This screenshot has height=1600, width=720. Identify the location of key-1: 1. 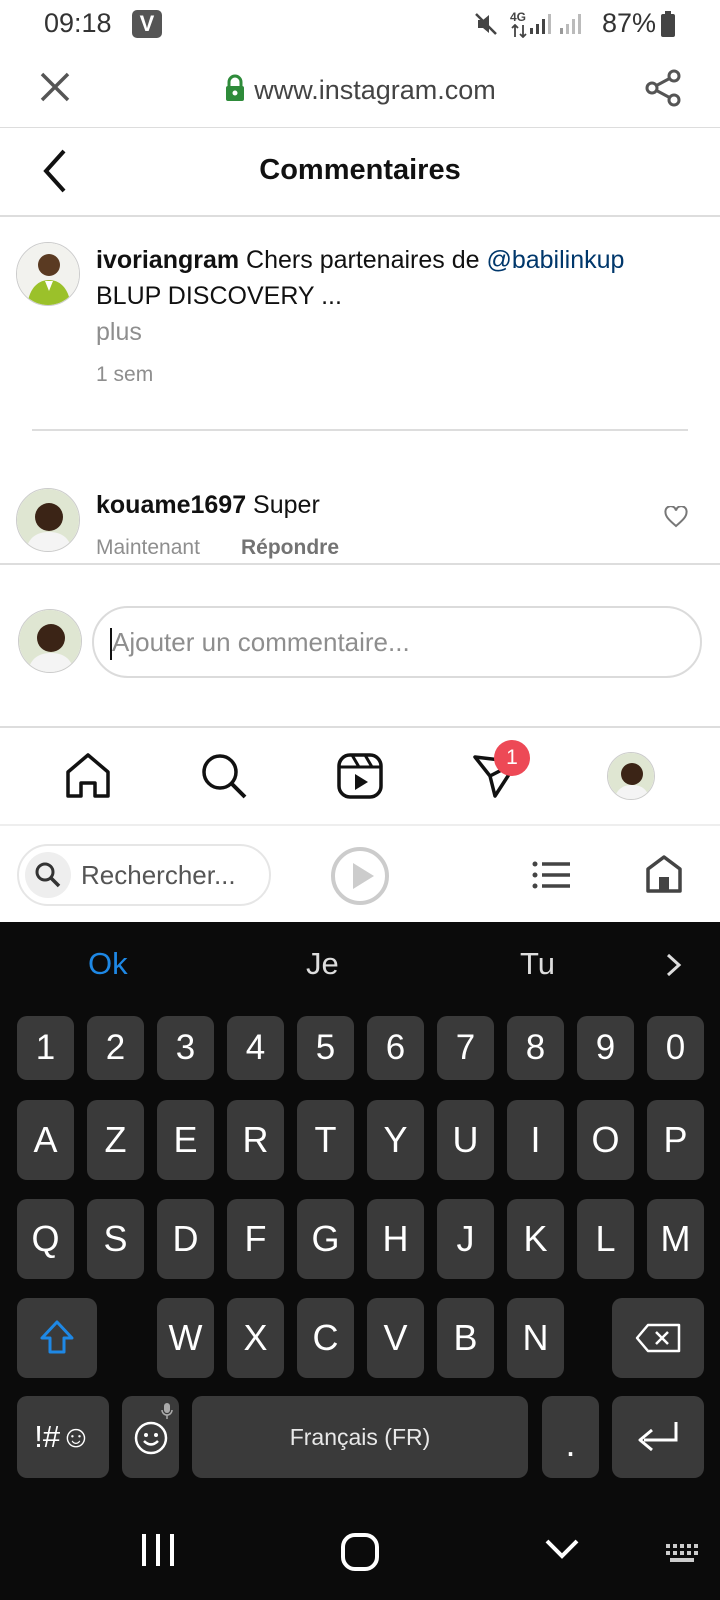
(45, 1048).